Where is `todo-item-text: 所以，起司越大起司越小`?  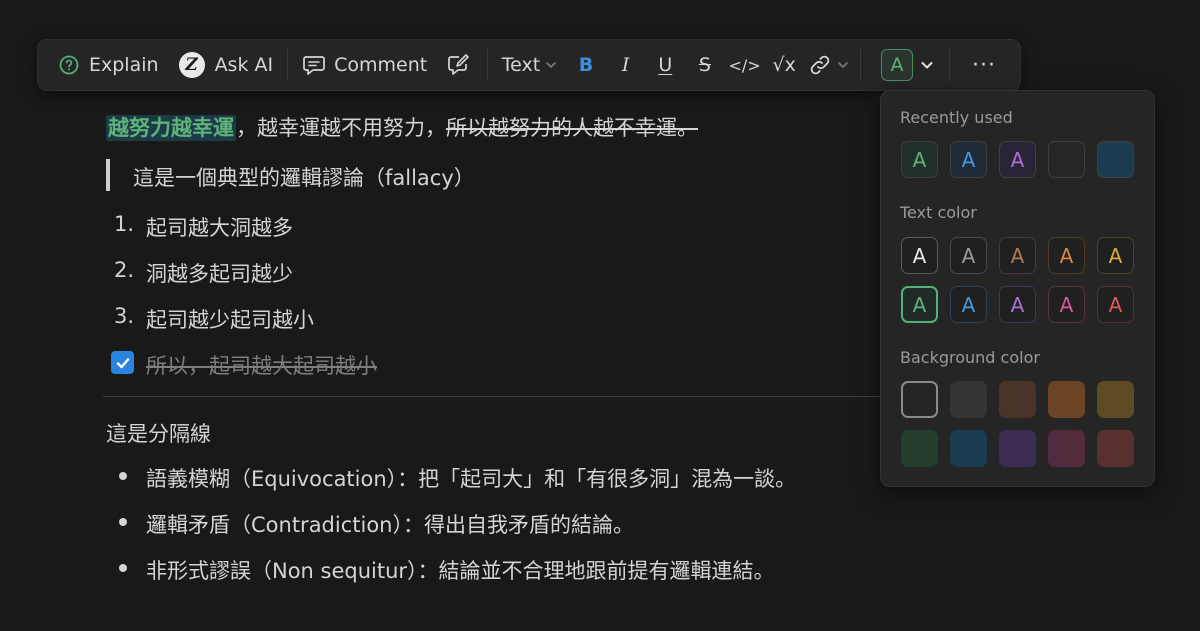 todo-item-text: 所以，起司越大起司越小 is located at coordinates (261, 365).